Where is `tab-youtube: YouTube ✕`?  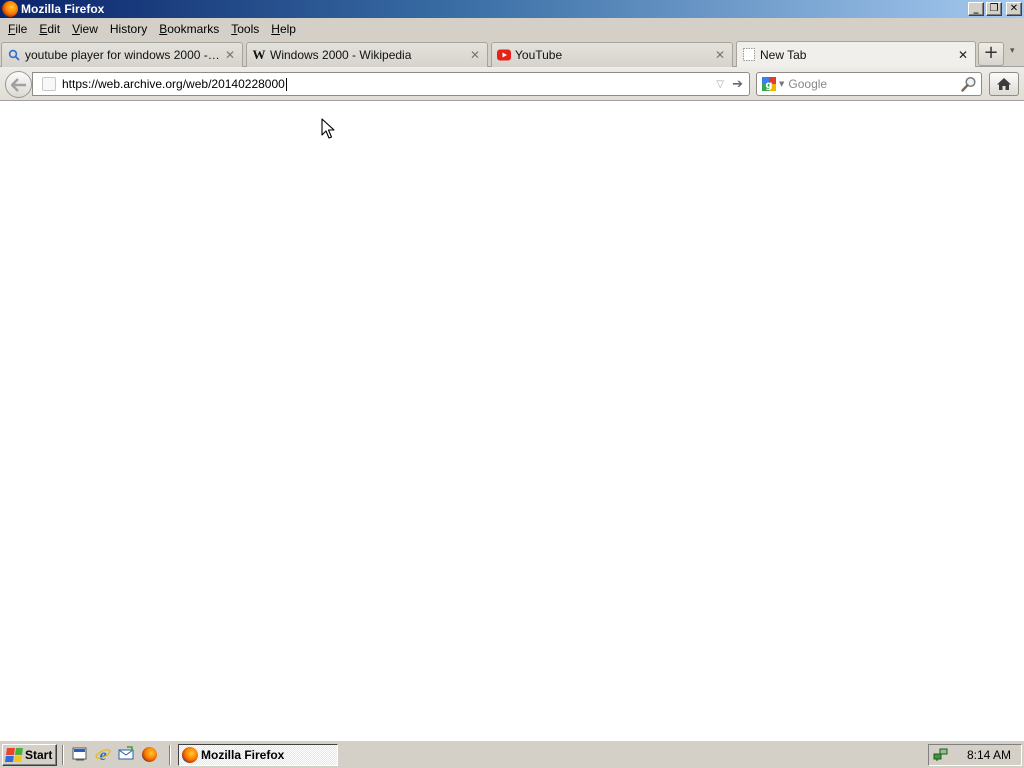
tab-youtube: YouTube ✕ is located at coordinates (612, 54).